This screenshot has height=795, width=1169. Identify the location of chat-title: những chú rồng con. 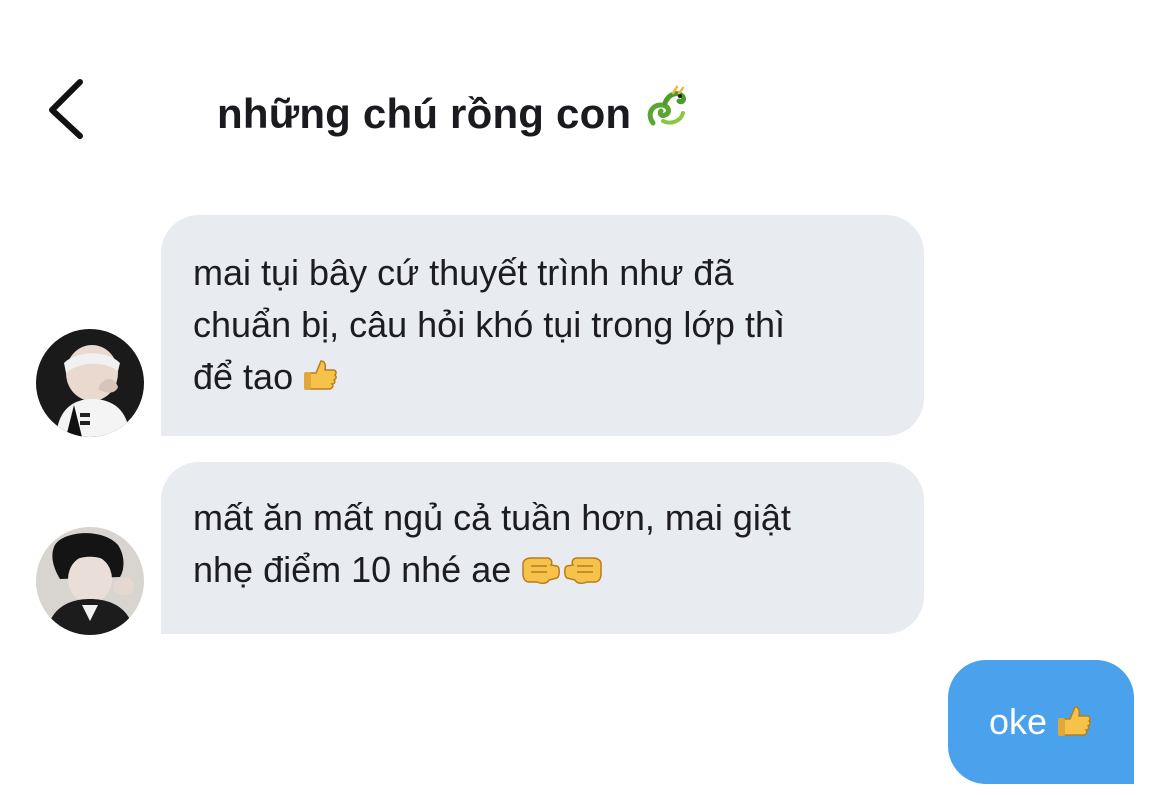
(454, 114).